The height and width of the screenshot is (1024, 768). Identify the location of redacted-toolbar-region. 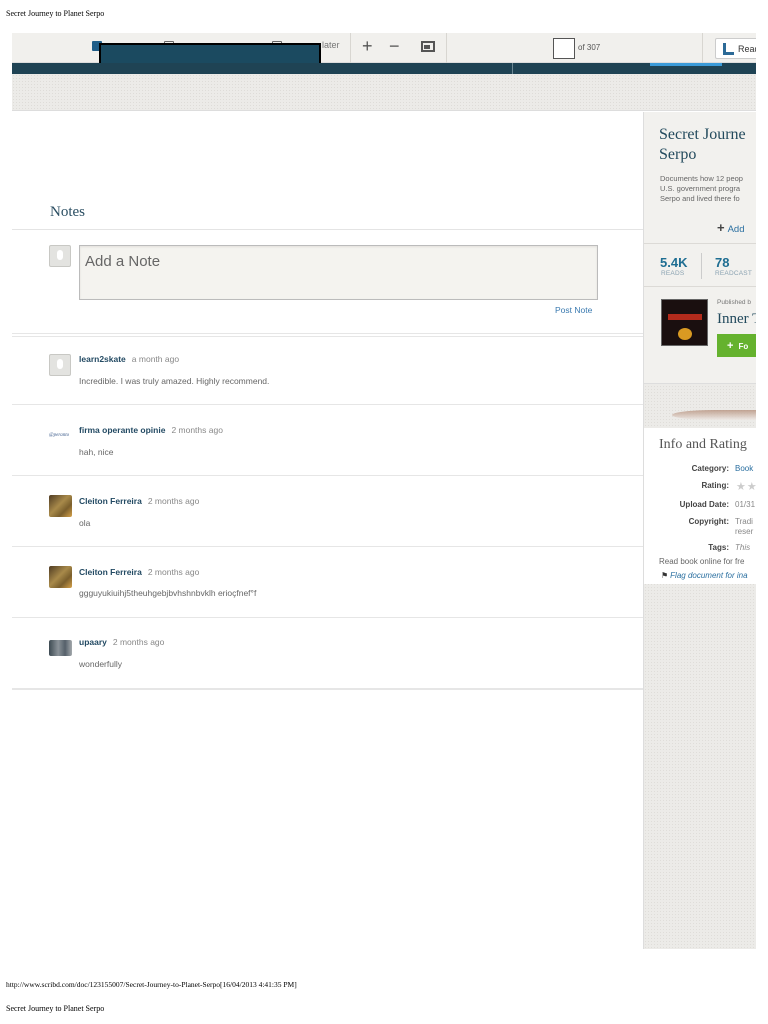
(210, 54).